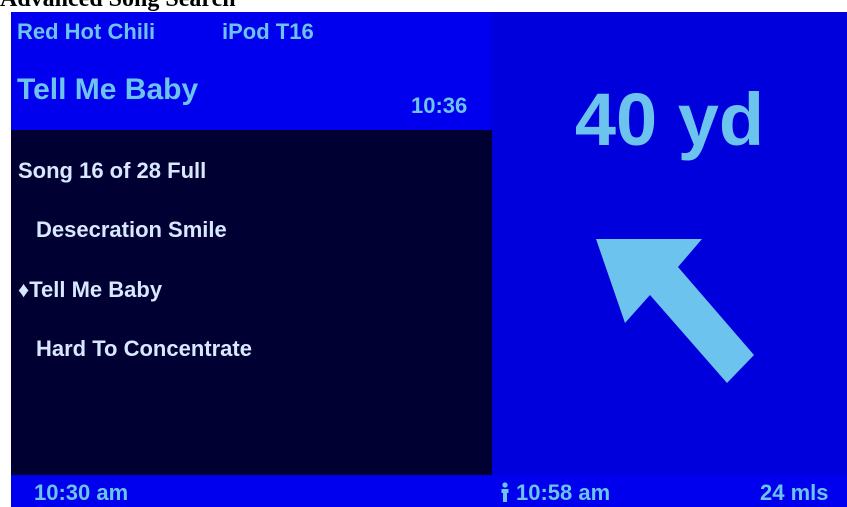  I want to click on song-item: Hard To Concentrate, so click(144, 349).